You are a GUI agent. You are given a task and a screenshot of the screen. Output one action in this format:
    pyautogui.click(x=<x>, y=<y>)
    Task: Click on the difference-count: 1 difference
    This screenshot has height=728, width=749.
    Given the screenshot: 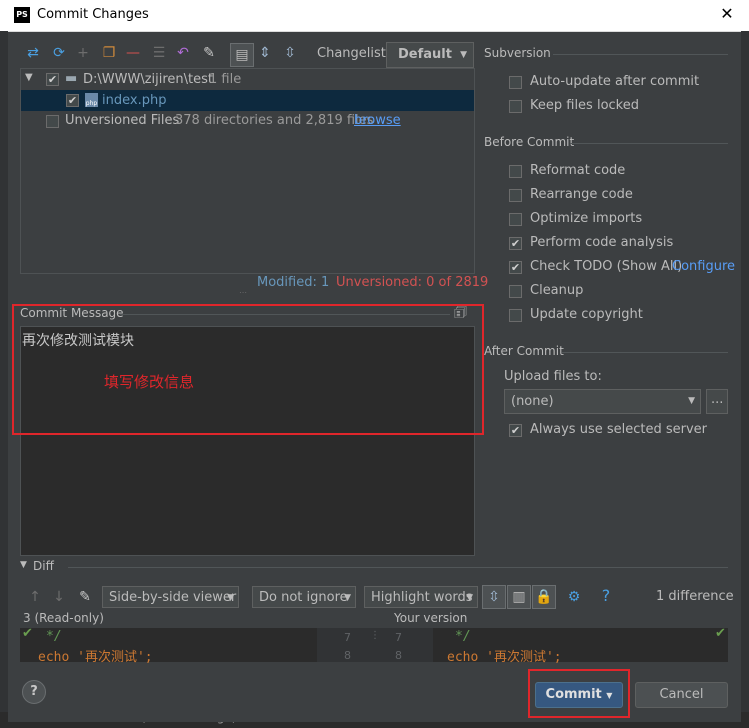 What is the action you would take?
    pyautogui.click(x=695, y=596)
    